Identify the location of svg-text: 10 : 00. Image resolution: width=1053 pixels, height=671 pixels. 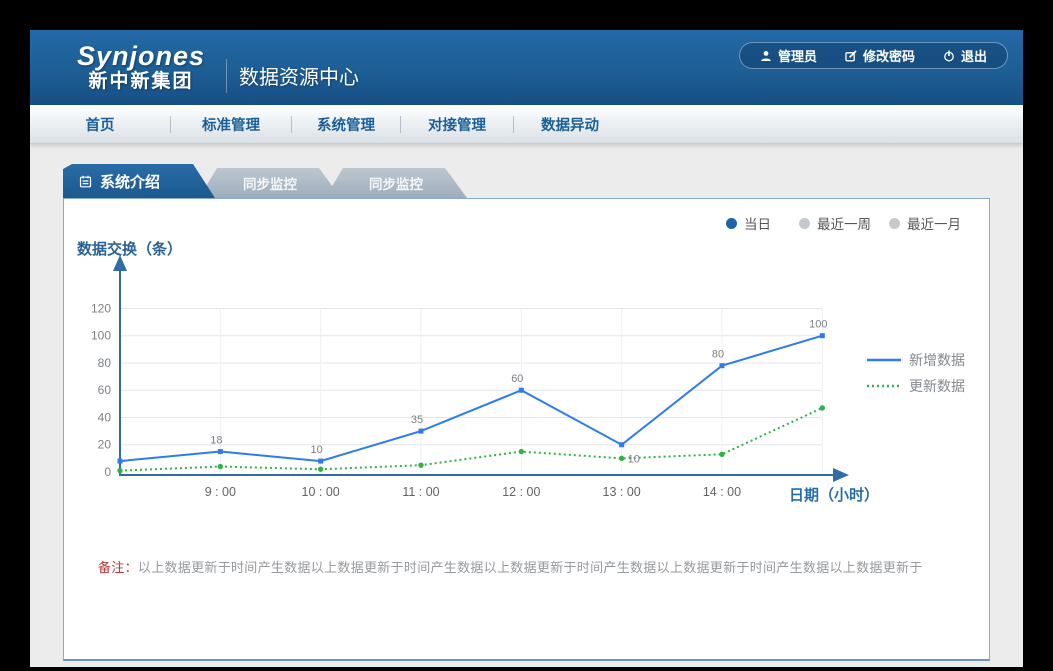
(321, 492).